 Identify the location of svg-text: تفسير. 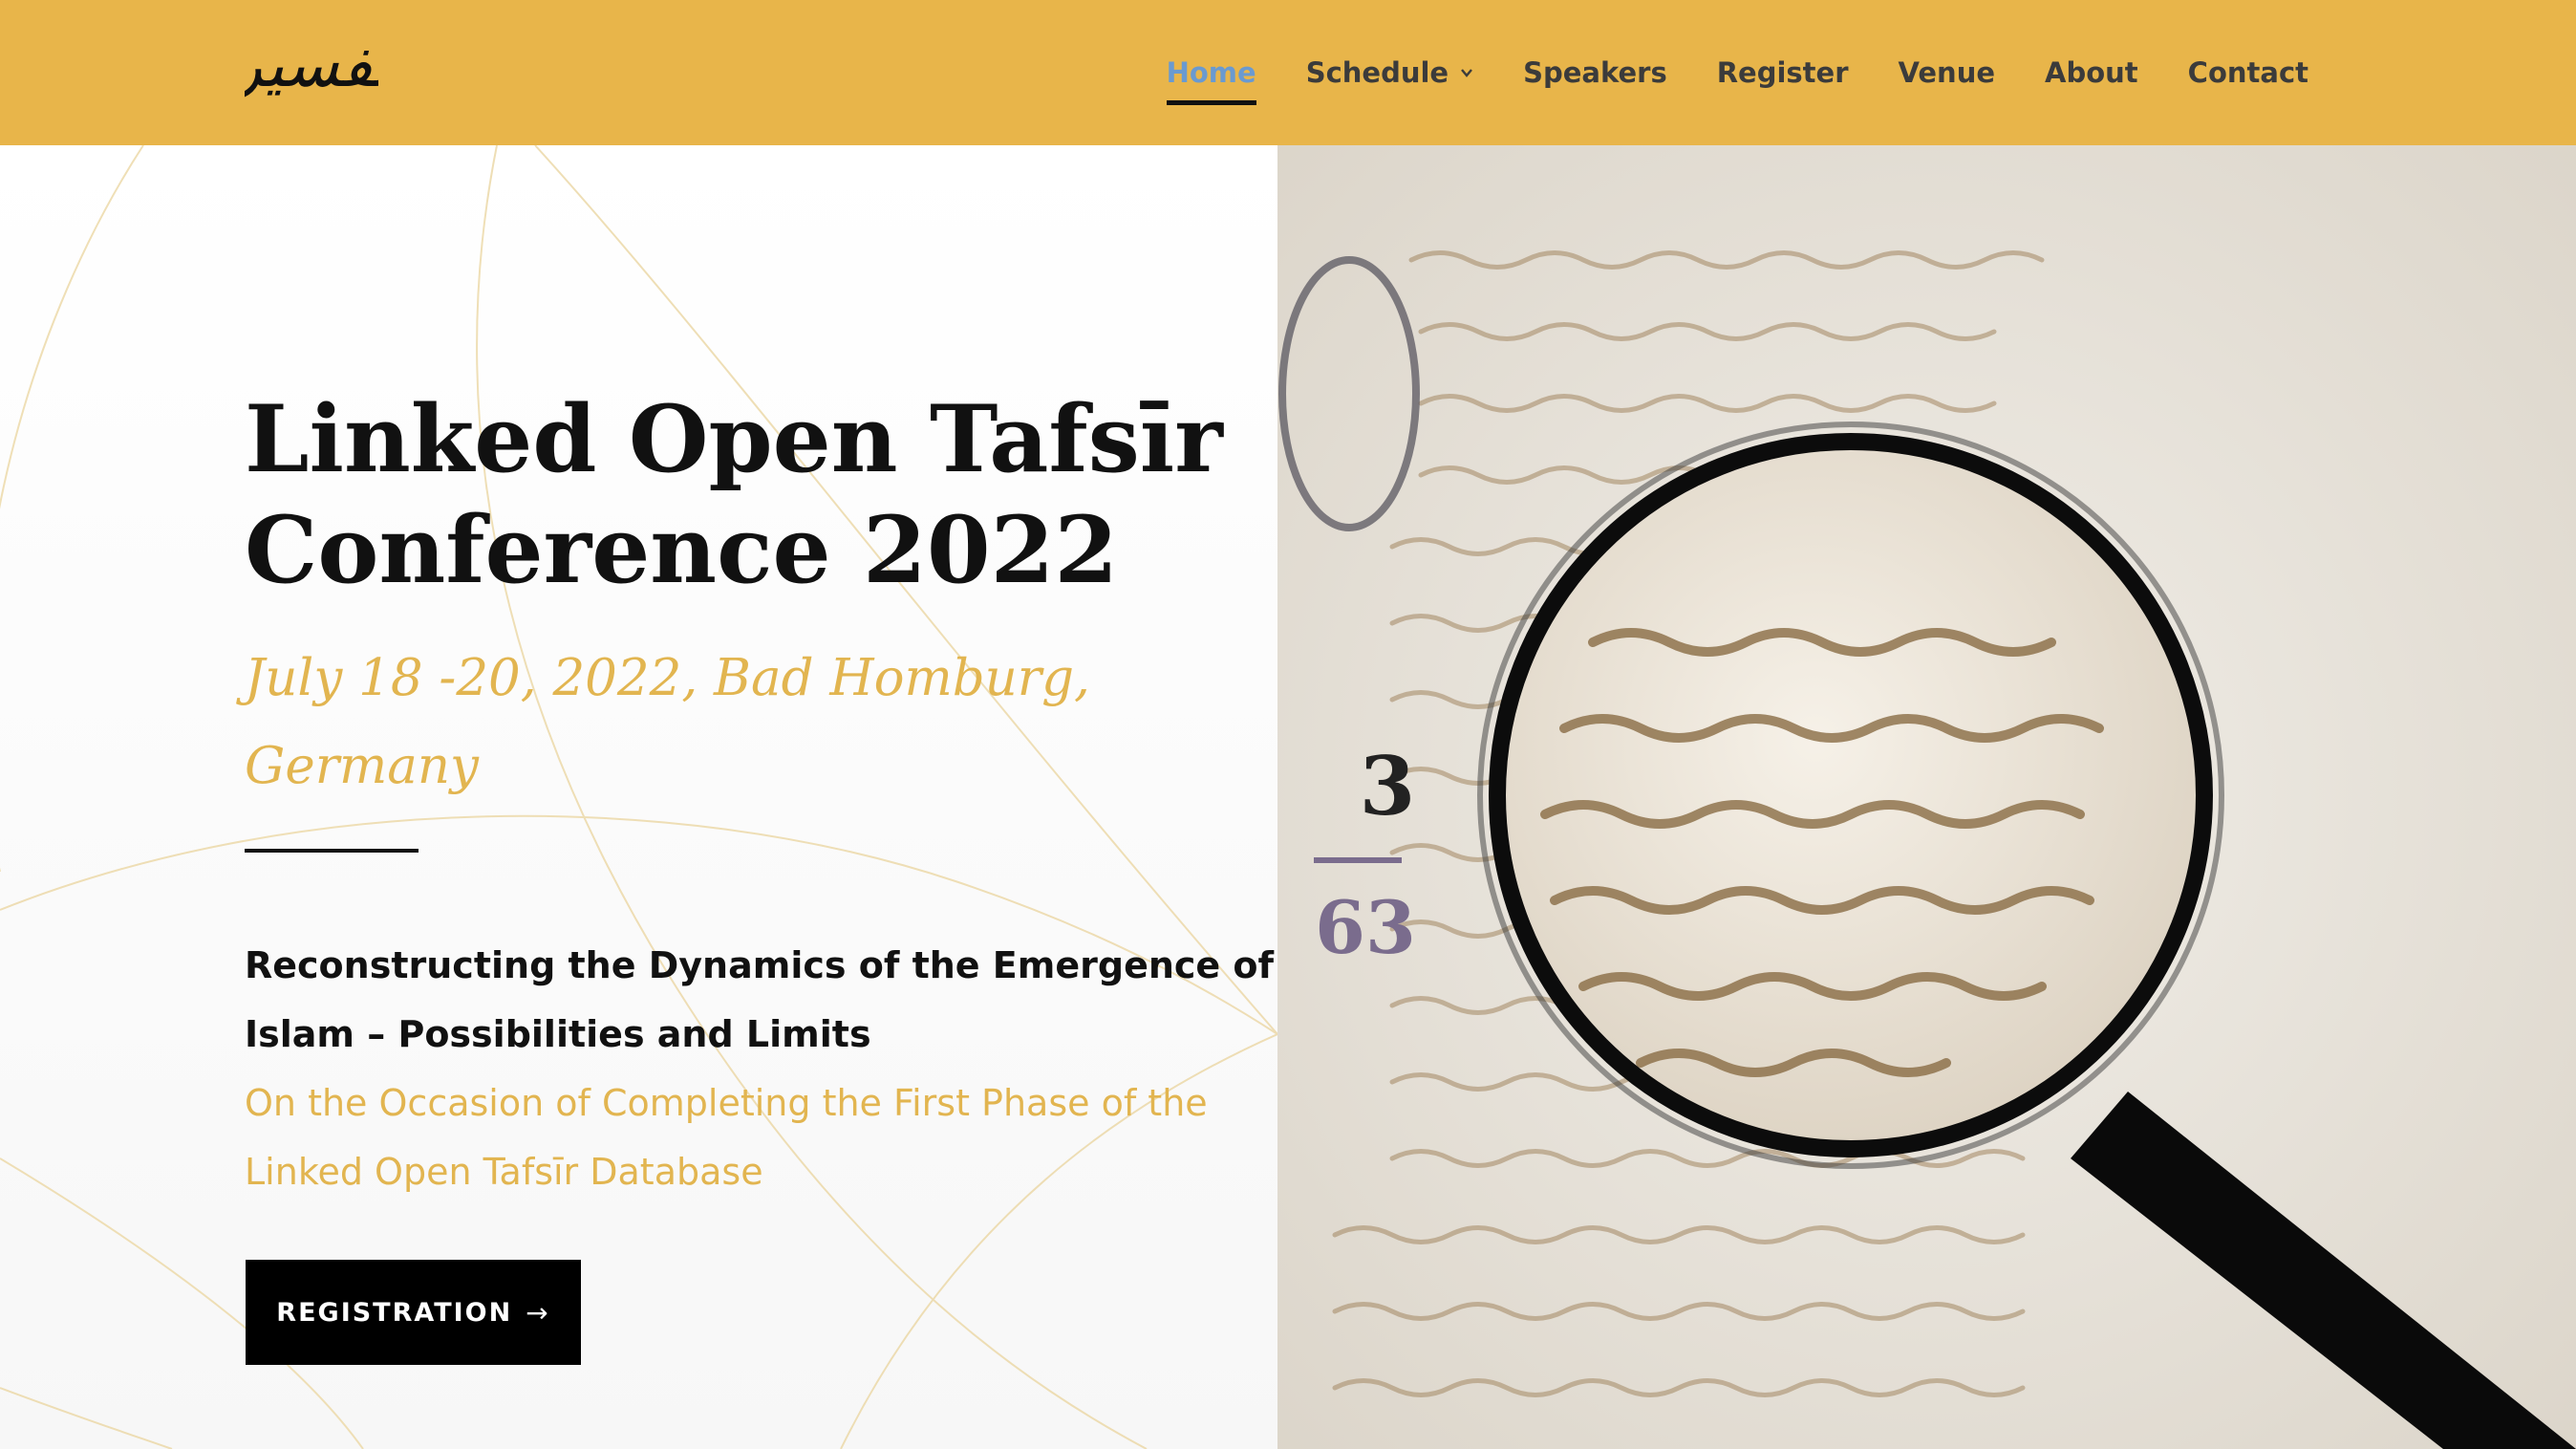
(311, 65).